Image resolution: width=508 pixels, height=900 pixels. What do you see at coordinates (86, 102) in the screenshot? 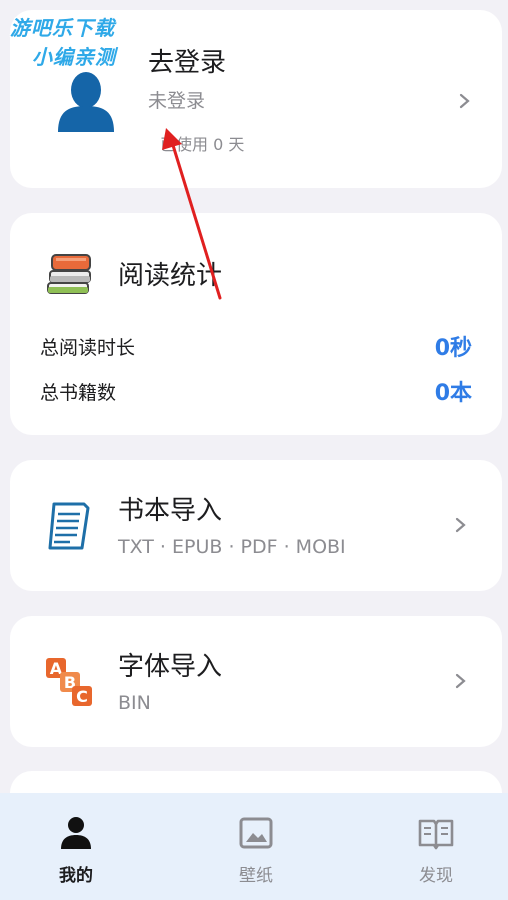
I see `person-silhouette-icon` at bounding box center [86, 102].